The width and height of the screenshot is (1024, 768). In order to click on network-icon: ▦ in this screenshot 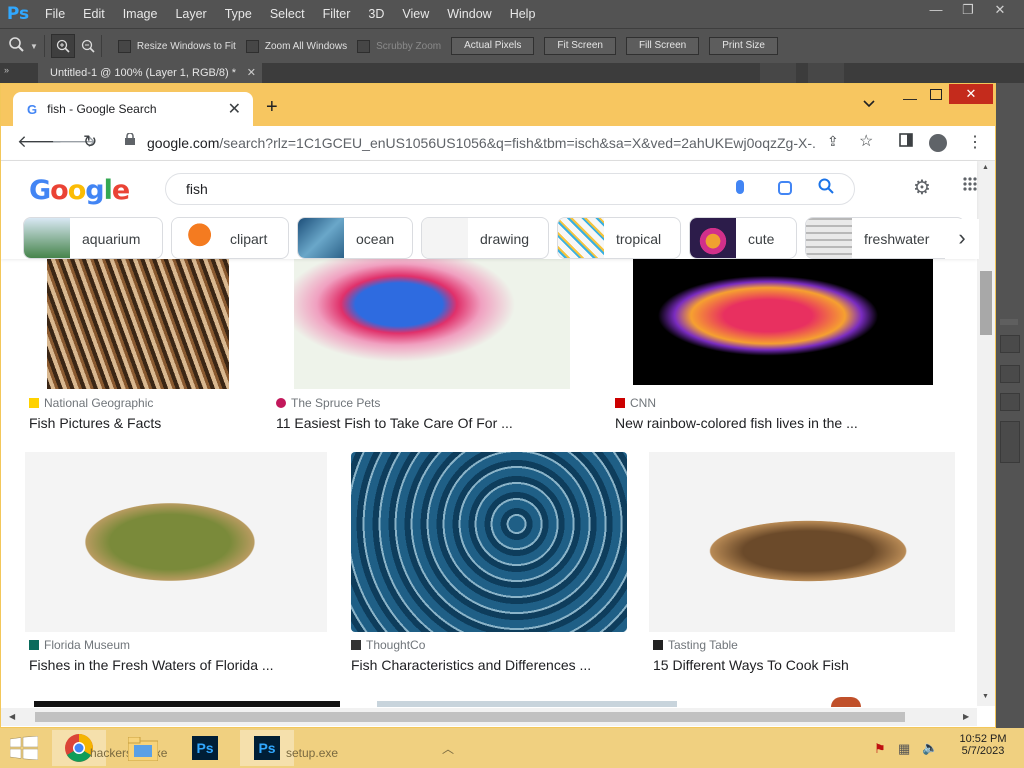, I will do `click(904, 749)`.